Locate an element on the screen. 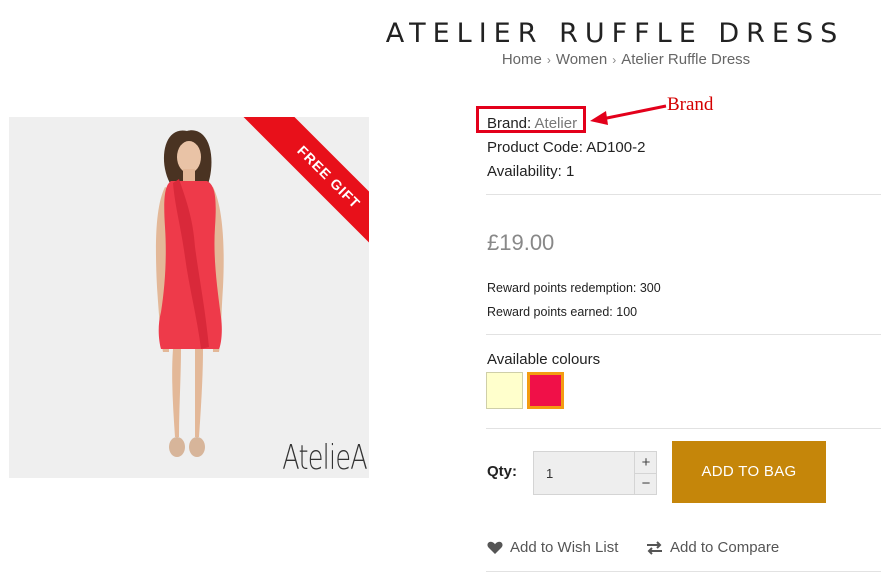 The image size is (881, 585). reward-earned: Reward points earned: 100 is located at coordinates (562, 312).